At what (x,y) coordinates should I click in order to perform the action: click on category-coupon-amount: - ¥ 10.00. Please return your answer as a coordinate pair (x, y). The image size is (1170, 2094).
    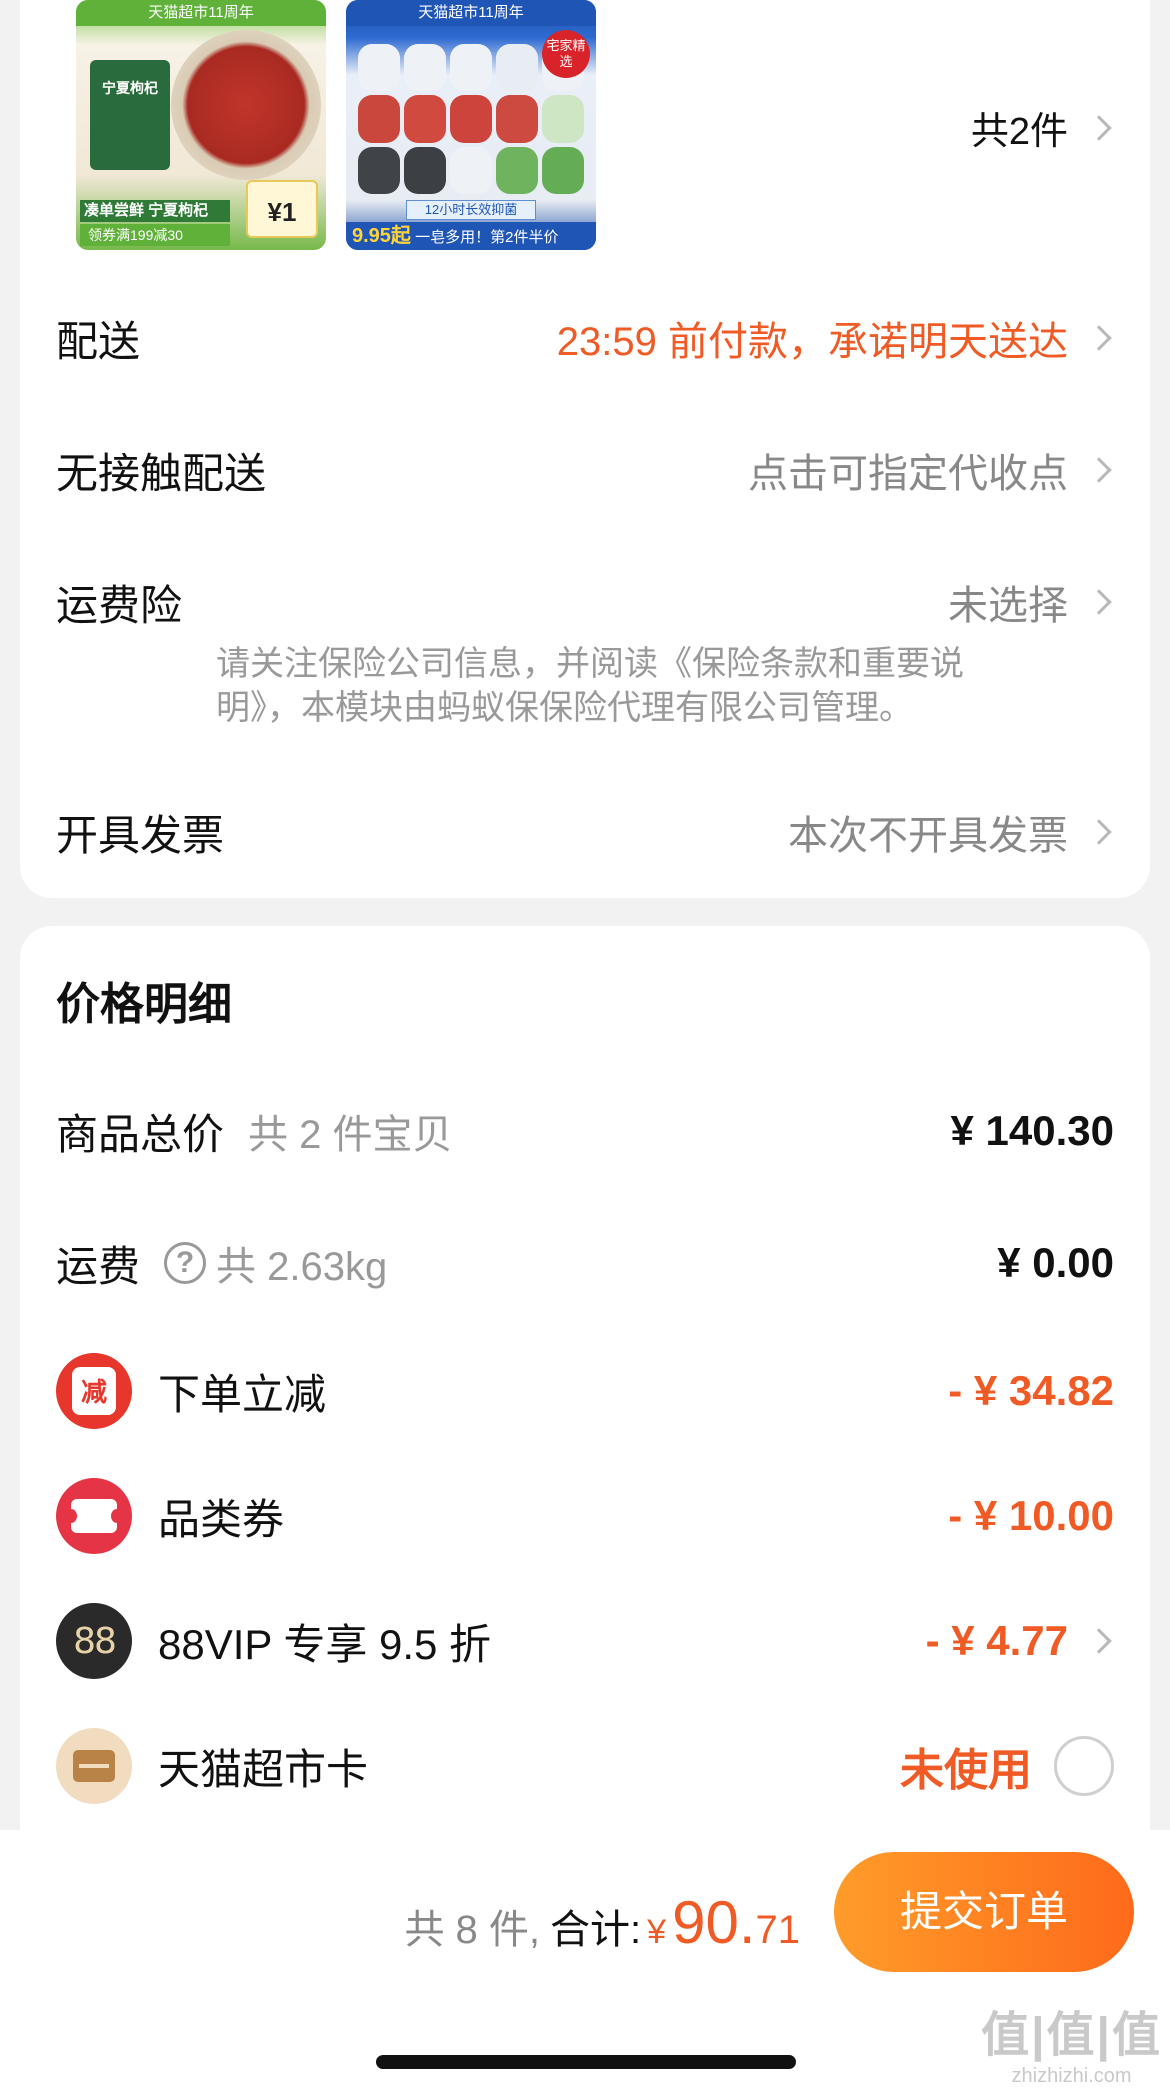
    Looking at the image, I should click on (1031, 1515).